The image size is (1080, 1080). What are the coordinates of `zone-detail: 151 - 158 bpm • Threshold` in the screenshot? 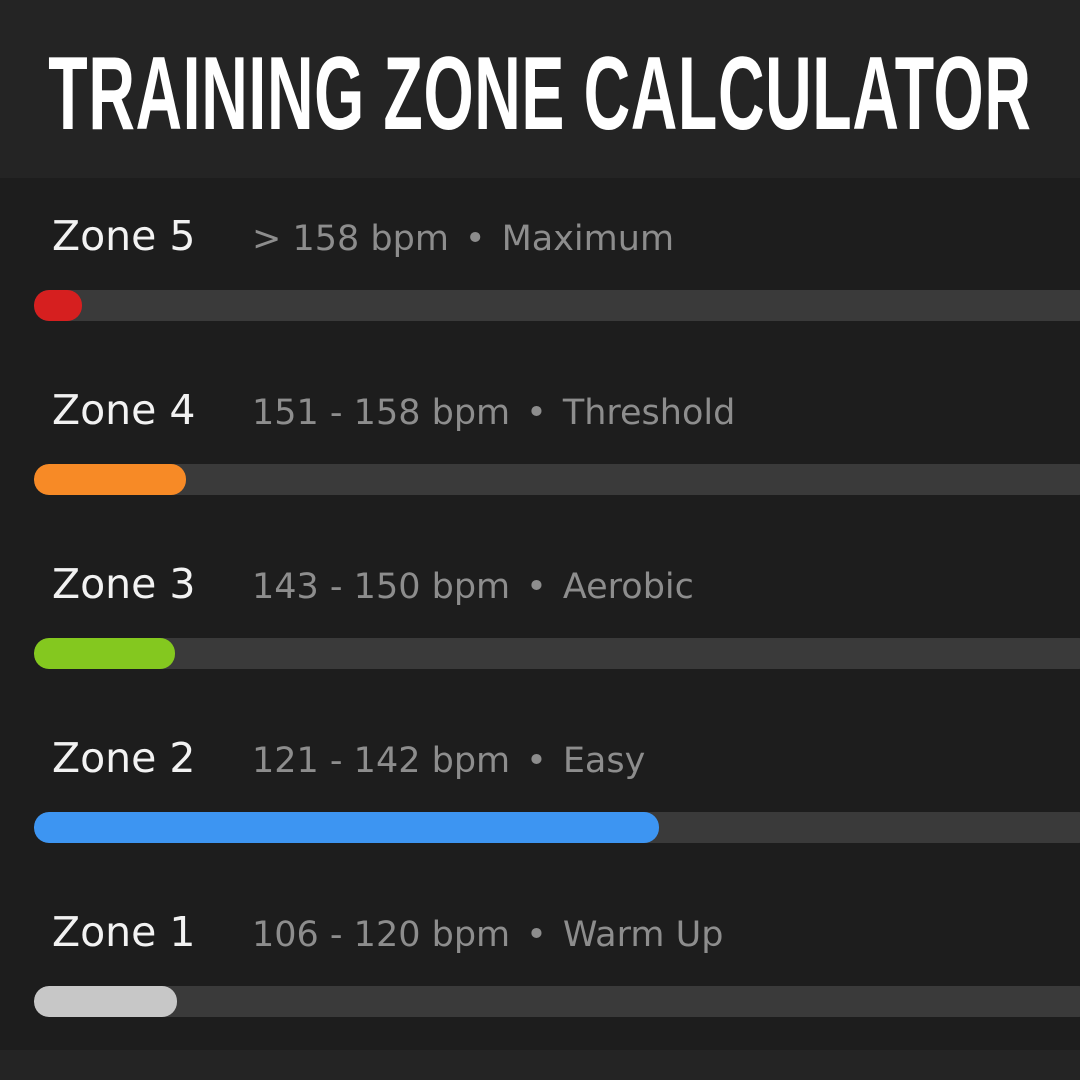 It's located at (493, 413).